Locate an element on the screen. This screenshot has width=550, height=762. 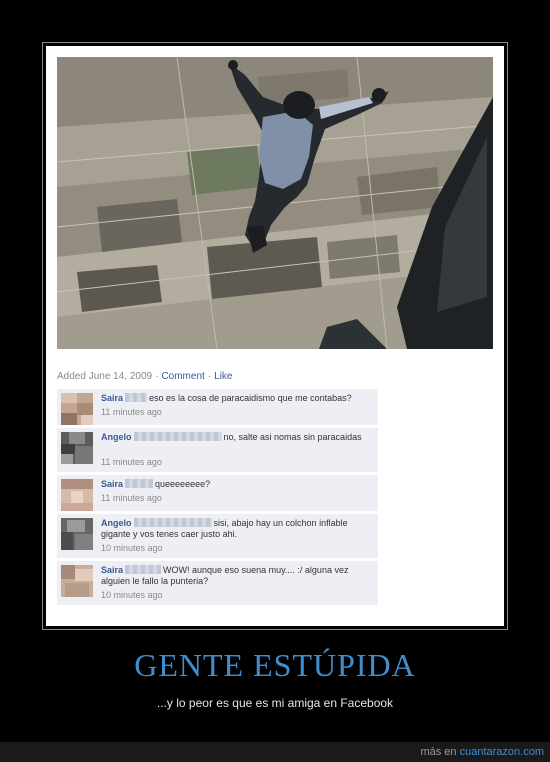
site-link: cuantarazon.com is located at coordinates (502, 752).